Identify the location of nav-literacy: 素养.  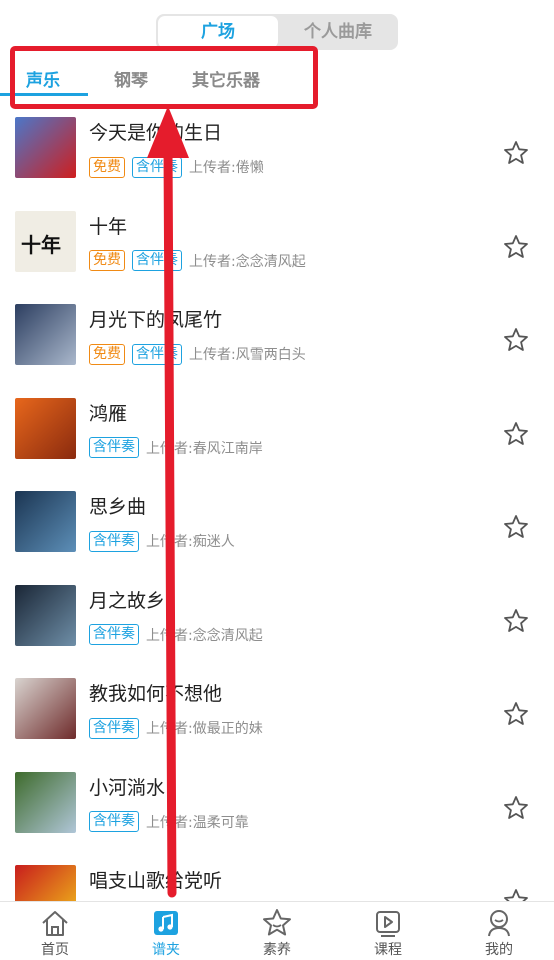
(277, 931).